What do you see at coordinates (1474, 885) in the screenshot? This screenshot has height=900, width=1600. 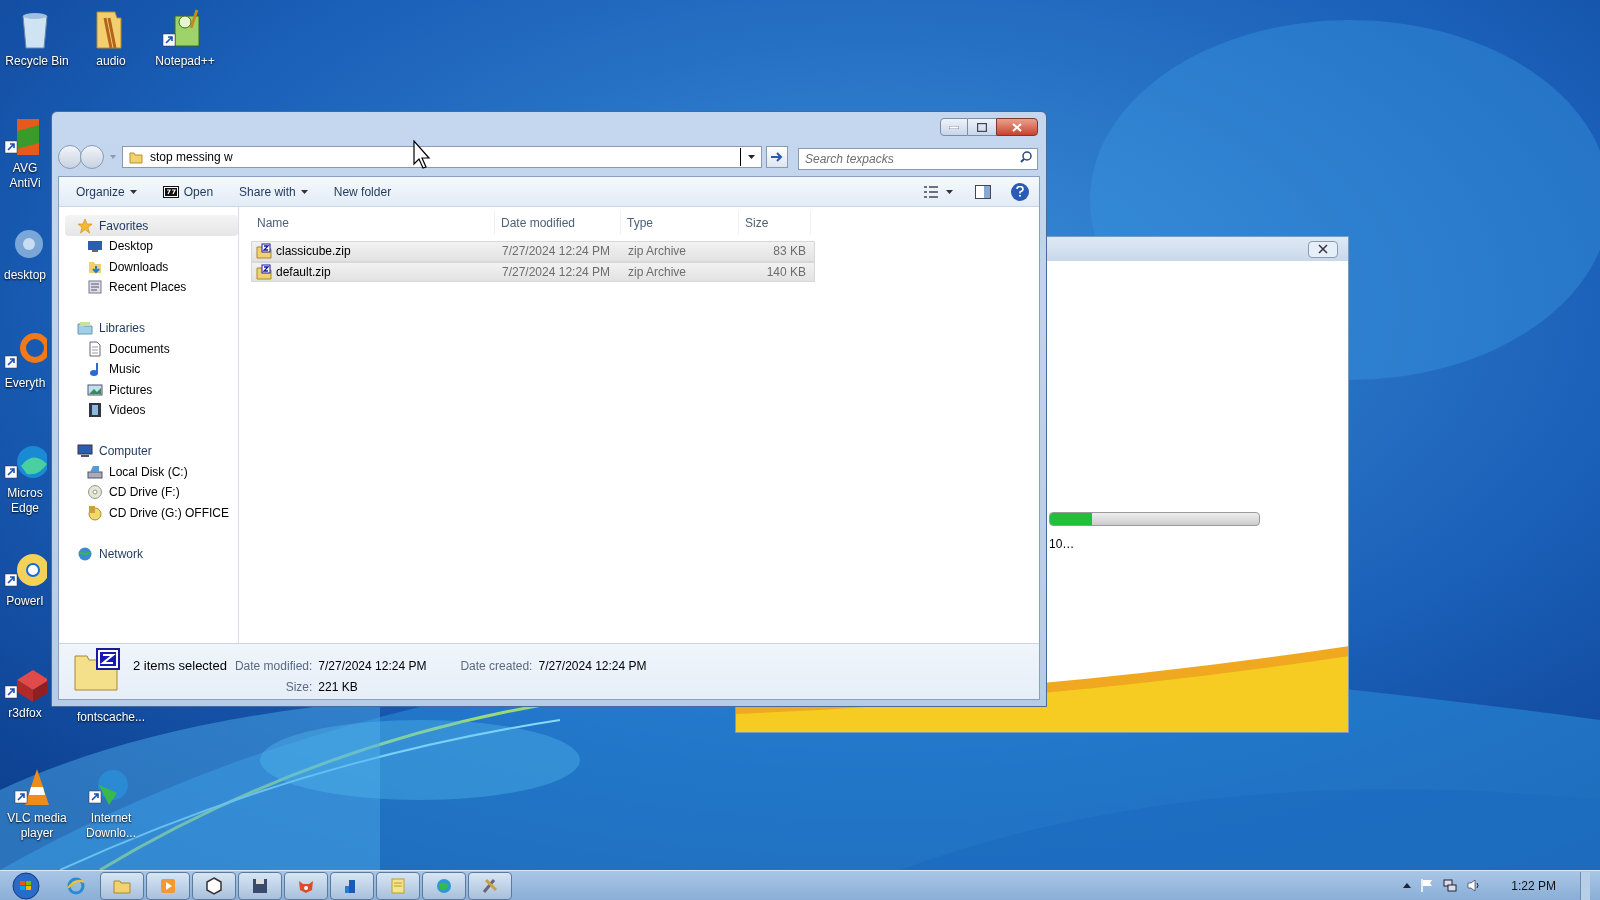 I see `speaker-icon` at bounding box center [1474, 885].